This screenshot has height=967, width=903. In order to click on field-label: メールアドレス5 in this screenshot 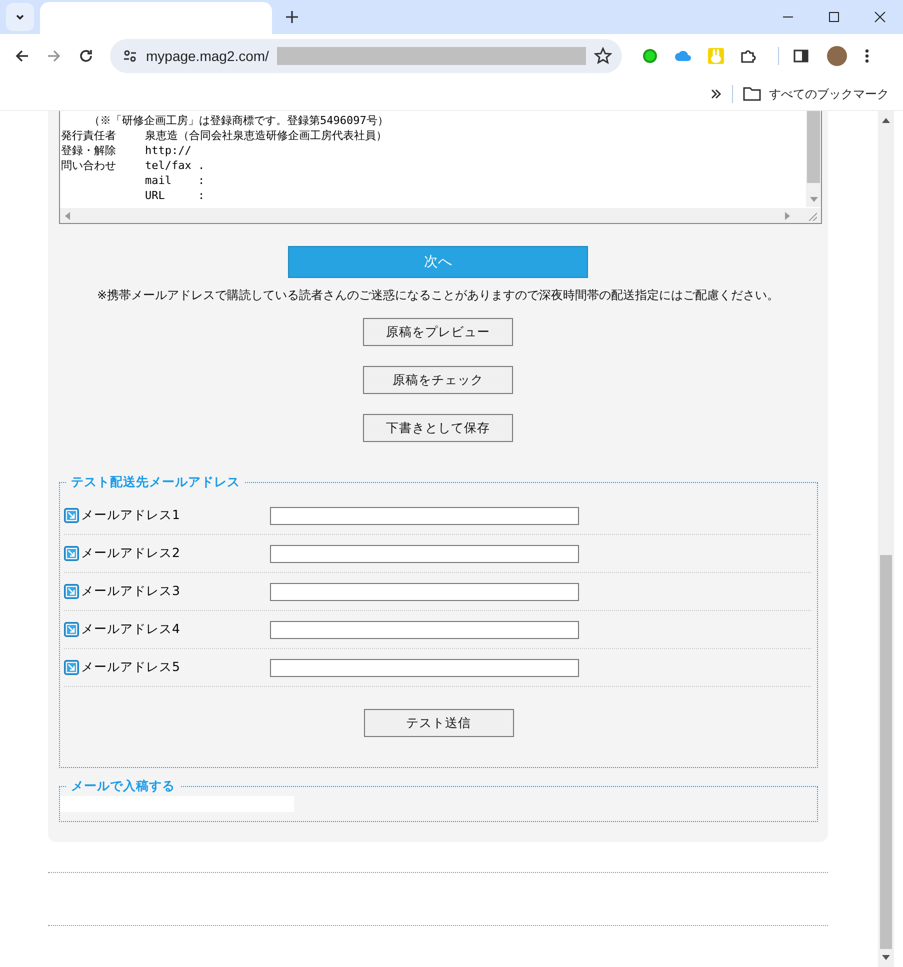, I will do `click(131, 667)`.